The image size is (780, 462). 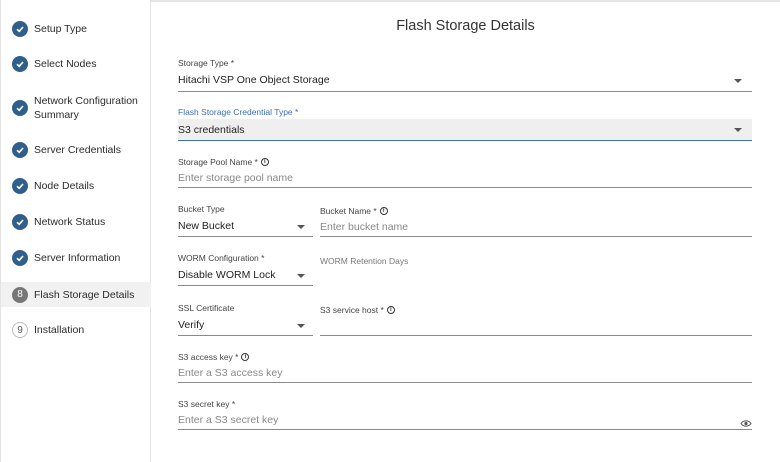 What do you see at coordinates (20, 294) in the screenshot?
I see `step-number-badge: 8` at bounding box center [20, 294].